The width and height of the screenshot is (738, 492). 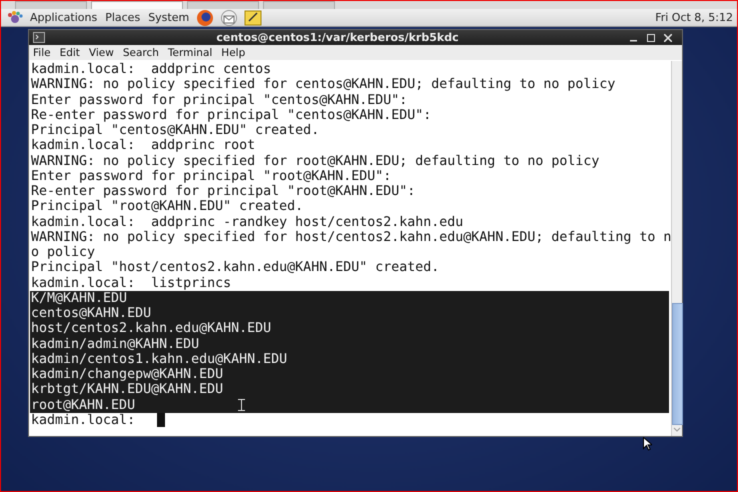 What do you see at coordinates (151, 328) in the screenshot?
I see `terminal-line: host/centos2.kahn.edu@KAHN.EDU` at bounding box center [151, 328].